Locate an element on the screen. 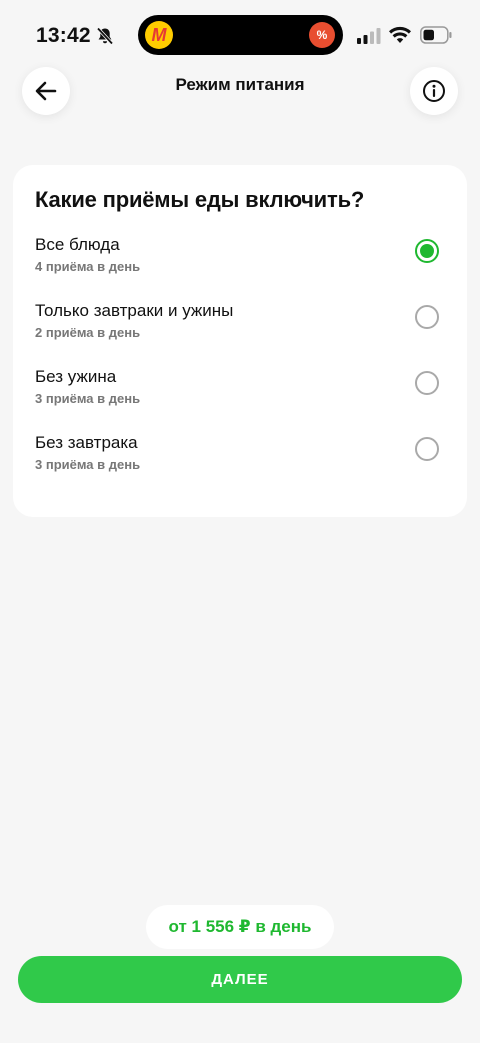 The width and height of the screenshot is (480, 1043). arrow-left-icon is located at coordinates (46, 91).